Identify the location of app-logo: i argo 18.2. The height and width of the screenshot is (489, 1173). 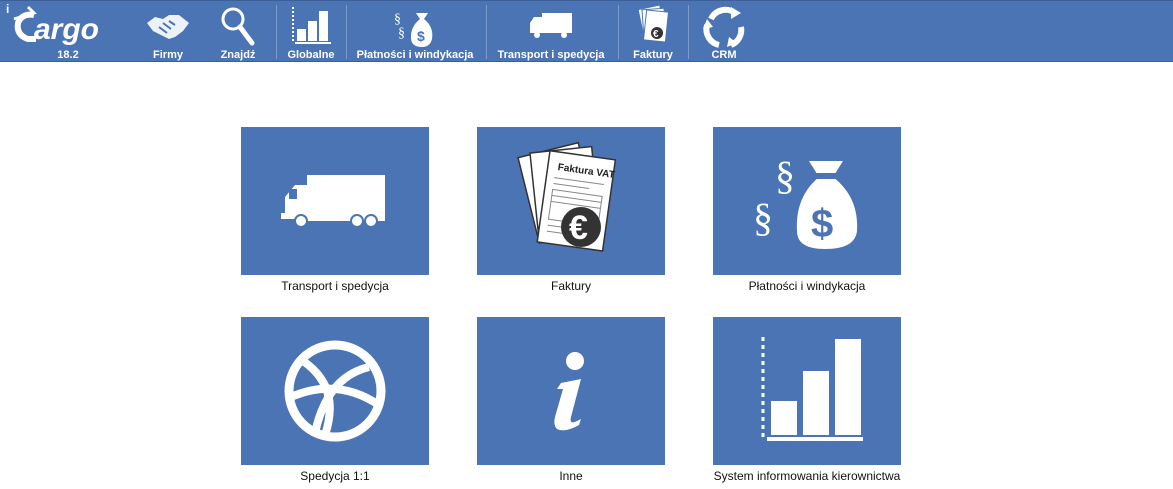
(68, 32).